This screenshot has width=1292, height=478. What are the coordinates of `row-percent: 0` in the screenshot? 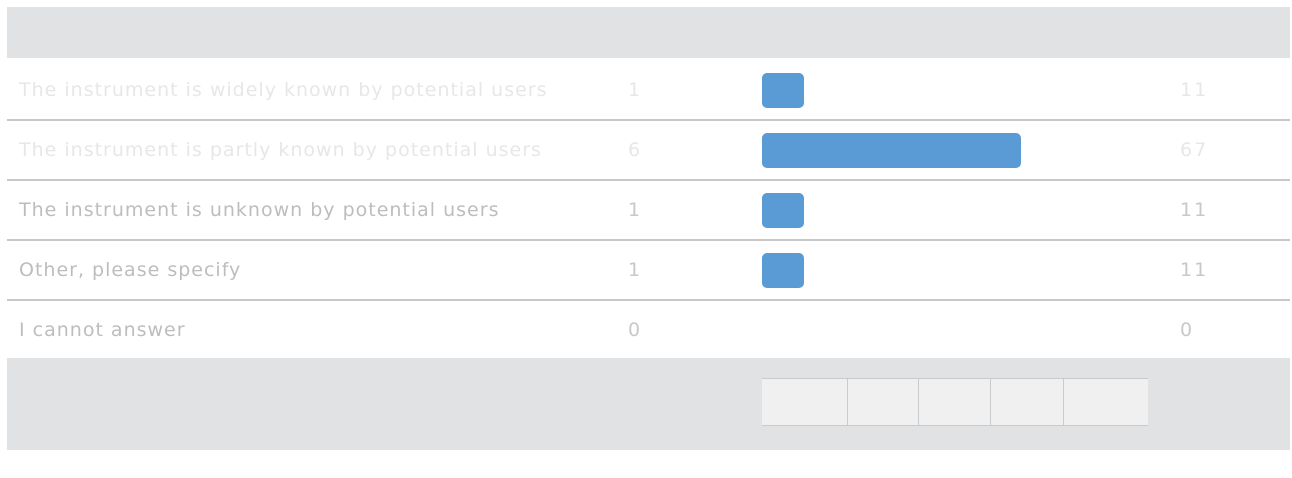 It's located at (1187, 330).